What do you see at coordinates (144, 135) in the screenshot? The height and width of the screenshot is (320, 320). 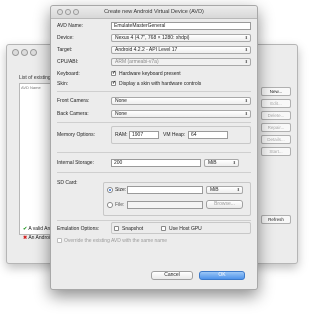 I see `ram-input: 1907` at bounding box center [144, 135].